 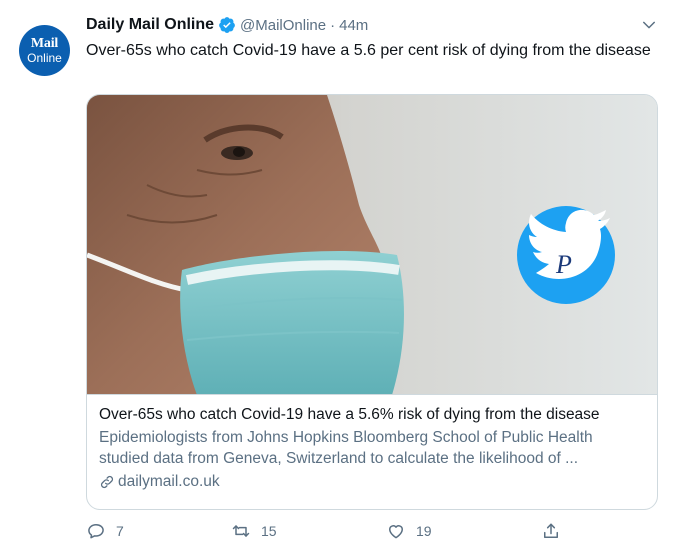 What do you see at coordinates (563, 264) in the screenshot?
I see `svg-text: P` at bounding box center [563, 264].